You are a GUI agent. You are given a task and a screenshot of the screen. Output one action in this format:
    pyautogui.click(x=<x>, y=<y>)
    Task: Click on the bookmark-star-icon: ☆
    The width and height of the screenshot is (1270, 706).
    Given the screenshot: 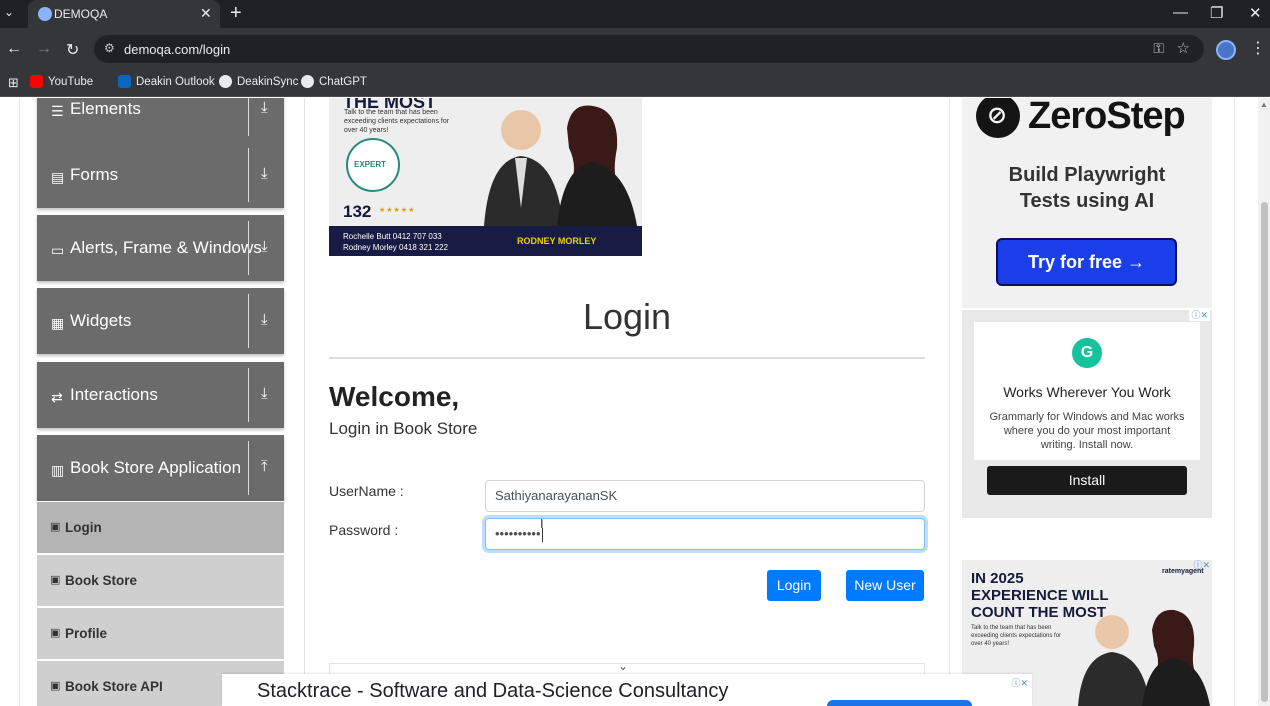 What is the action you would take?
    pyautogui.click(x=1183, y=48)
    